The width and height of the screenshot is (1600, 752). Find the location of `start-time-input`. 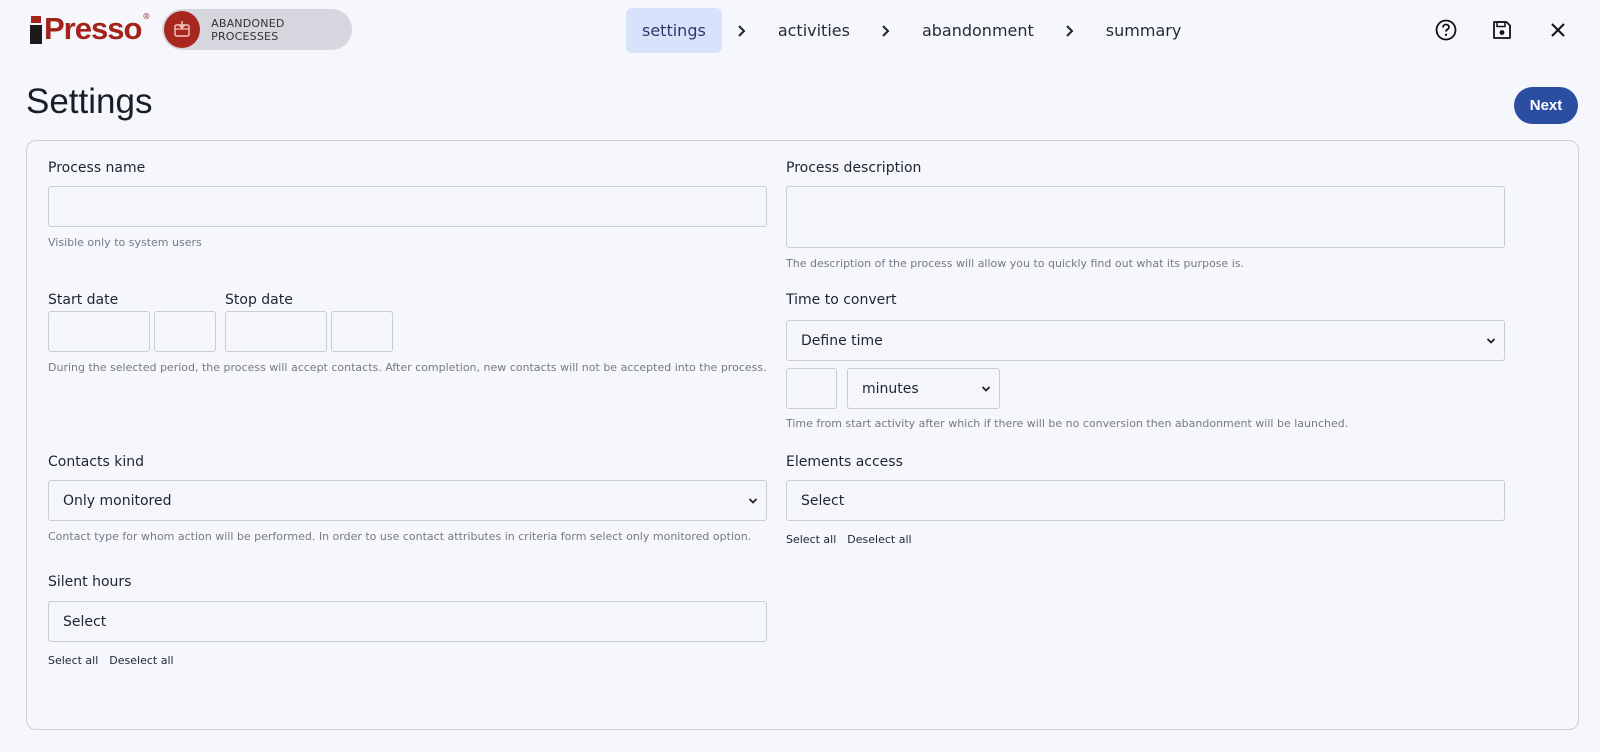

start-time-input is located at coordinates (185, 331).